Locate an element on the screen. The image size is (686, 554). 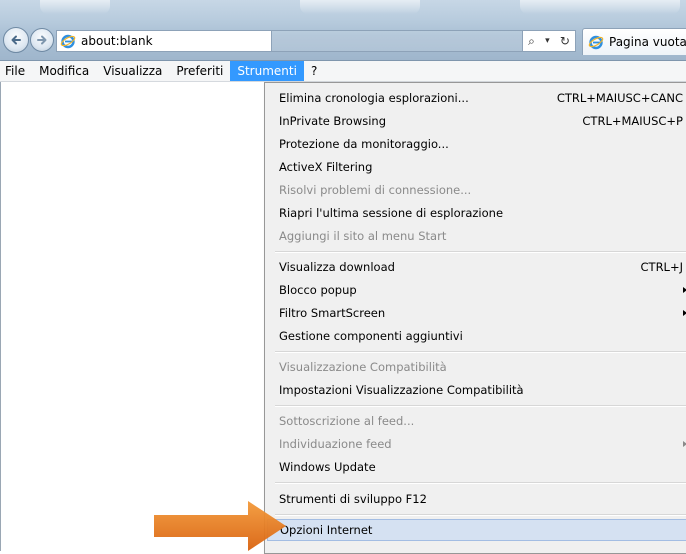
menu-item-view-downloads: Visualizza download CTRL+J is located at coordinates (476, 267).